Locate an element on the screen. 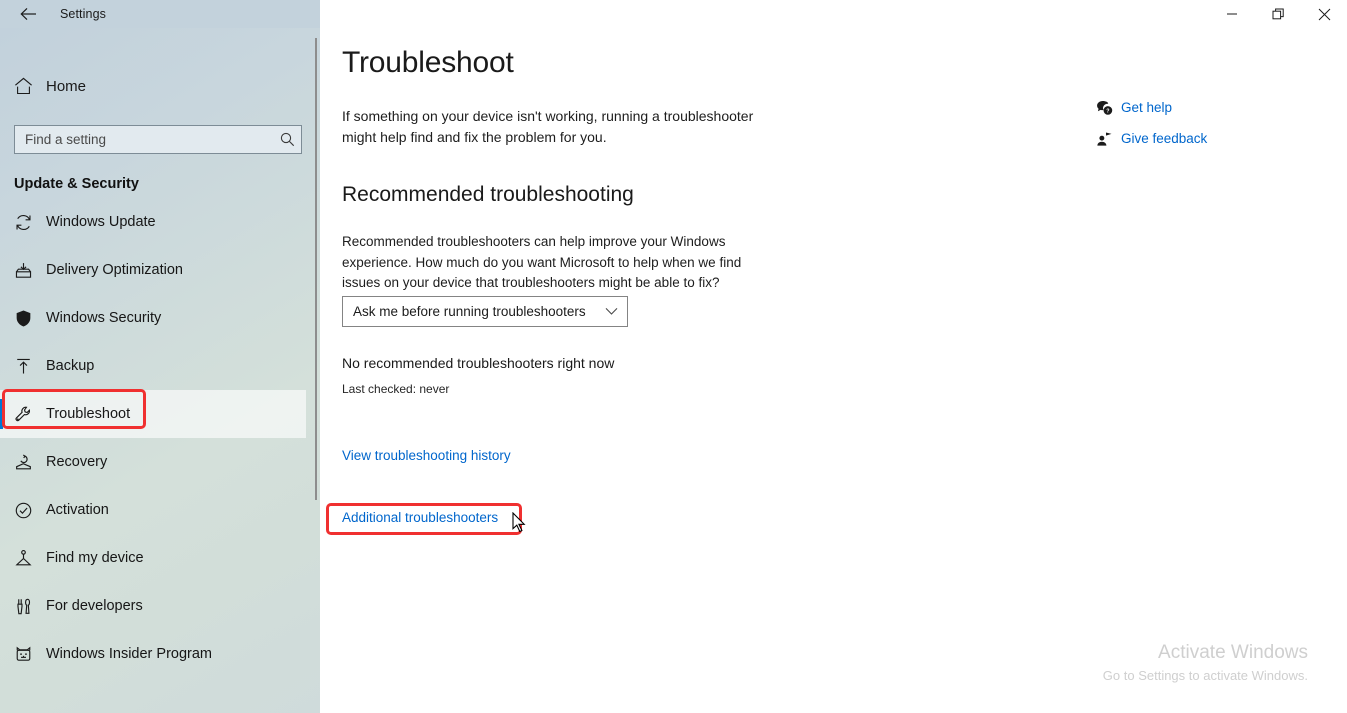 The width and height of the screenshot is (1347, 713). delivery-icon is located at coordinates (23, 270).